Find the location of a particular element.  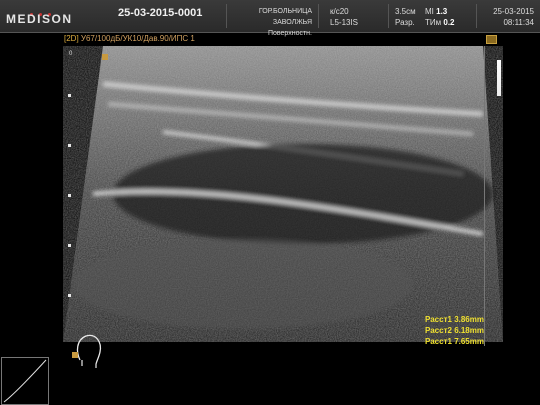

time: 08:11:34 is located at coordinates (518, 22).